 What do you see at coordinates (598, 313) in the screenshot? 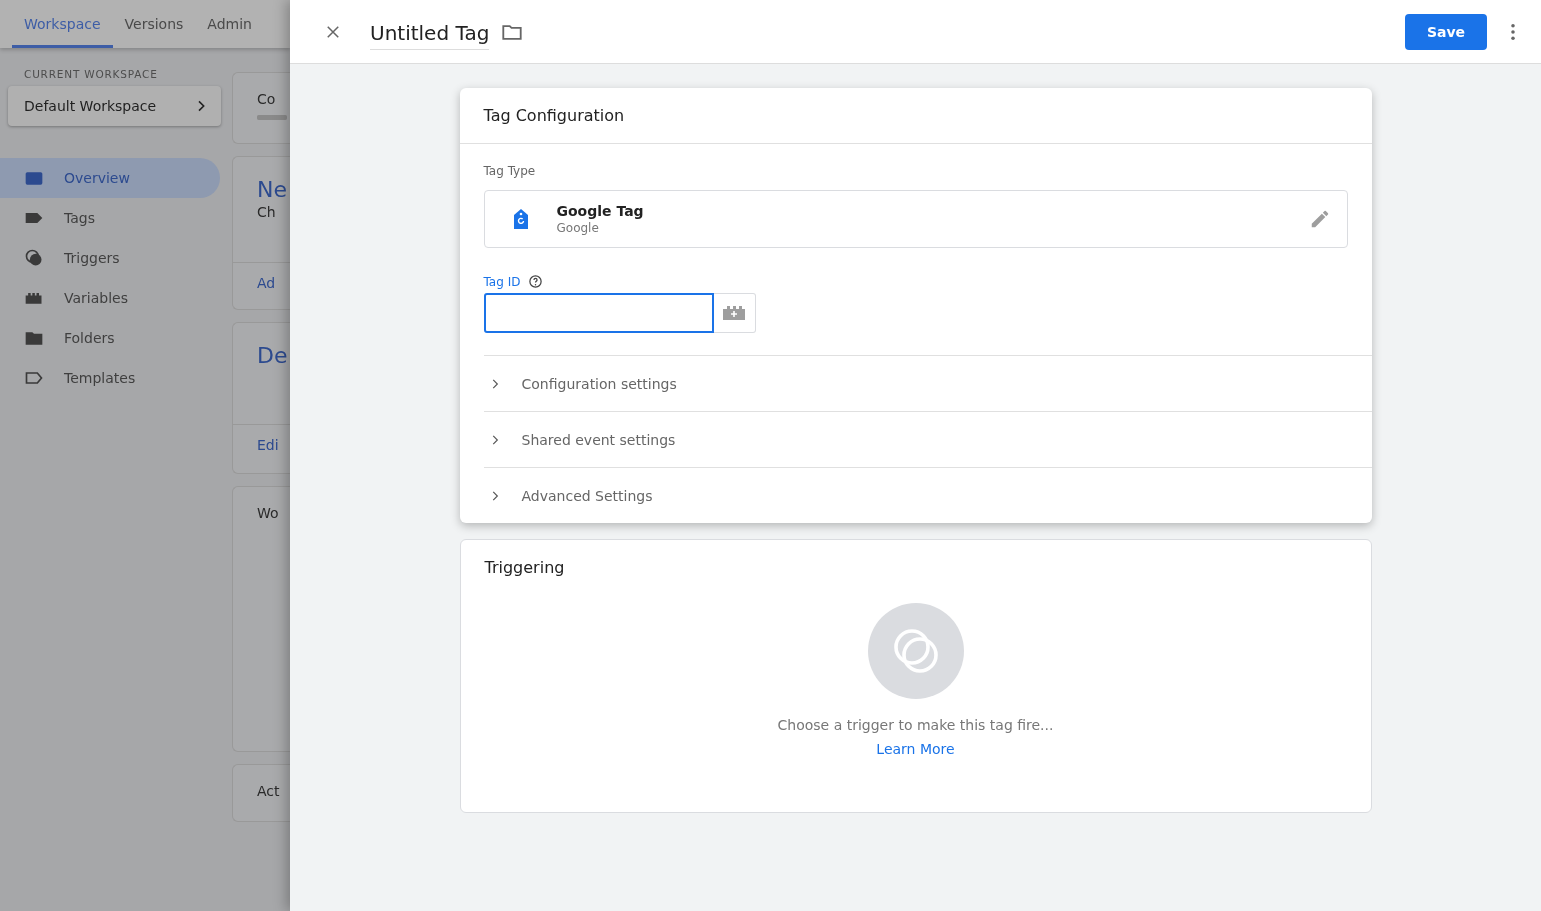
I see `tag-id-field` at bounding box center [598, 313].